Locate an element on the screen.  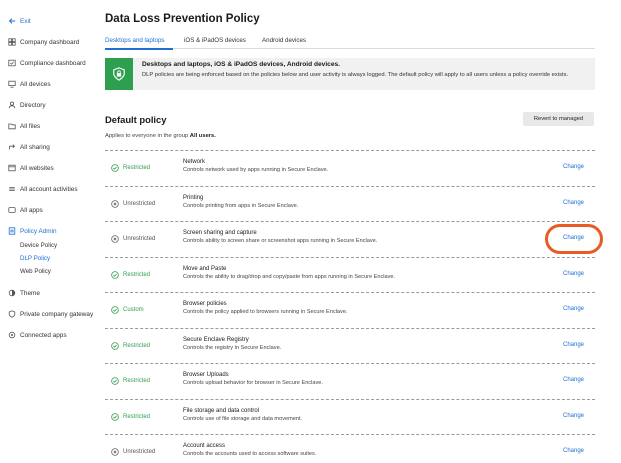
sidebar-item-label: Company dashboard is located at coordinates (50, 42).